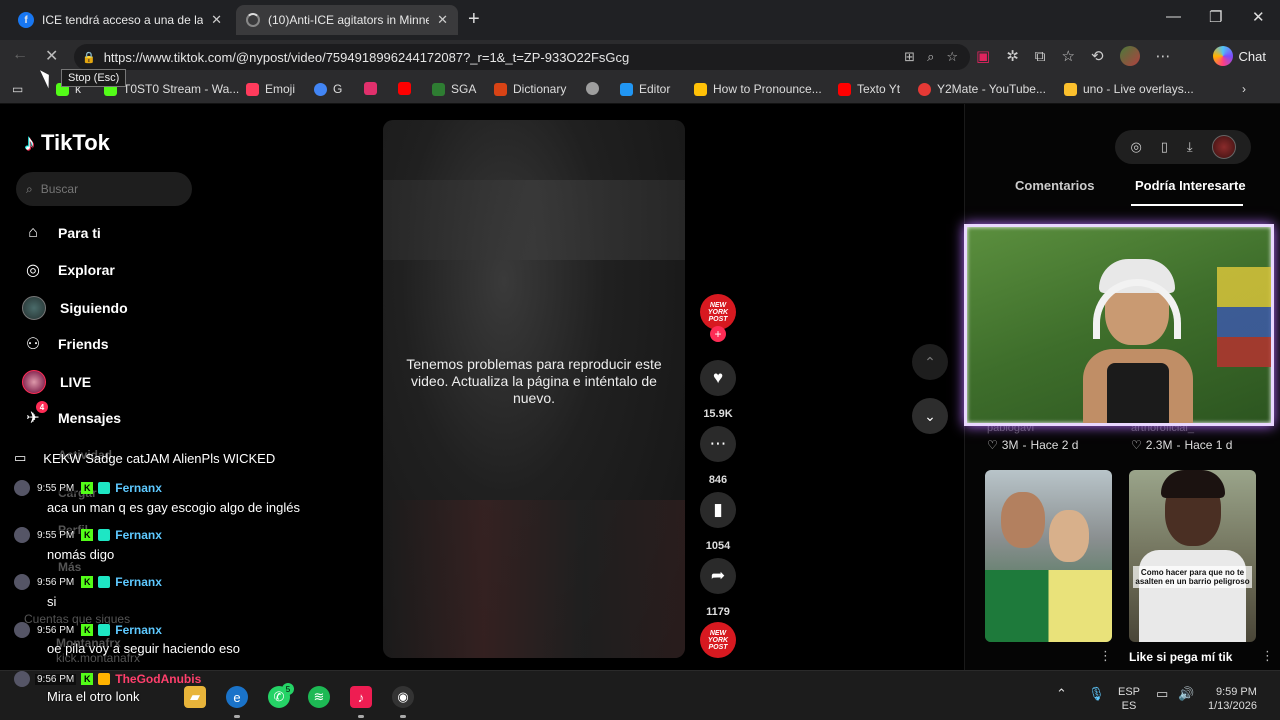  Describe the element at coordinates (20, 55) in the screenshot. I see `back-icon: ←` at that location.